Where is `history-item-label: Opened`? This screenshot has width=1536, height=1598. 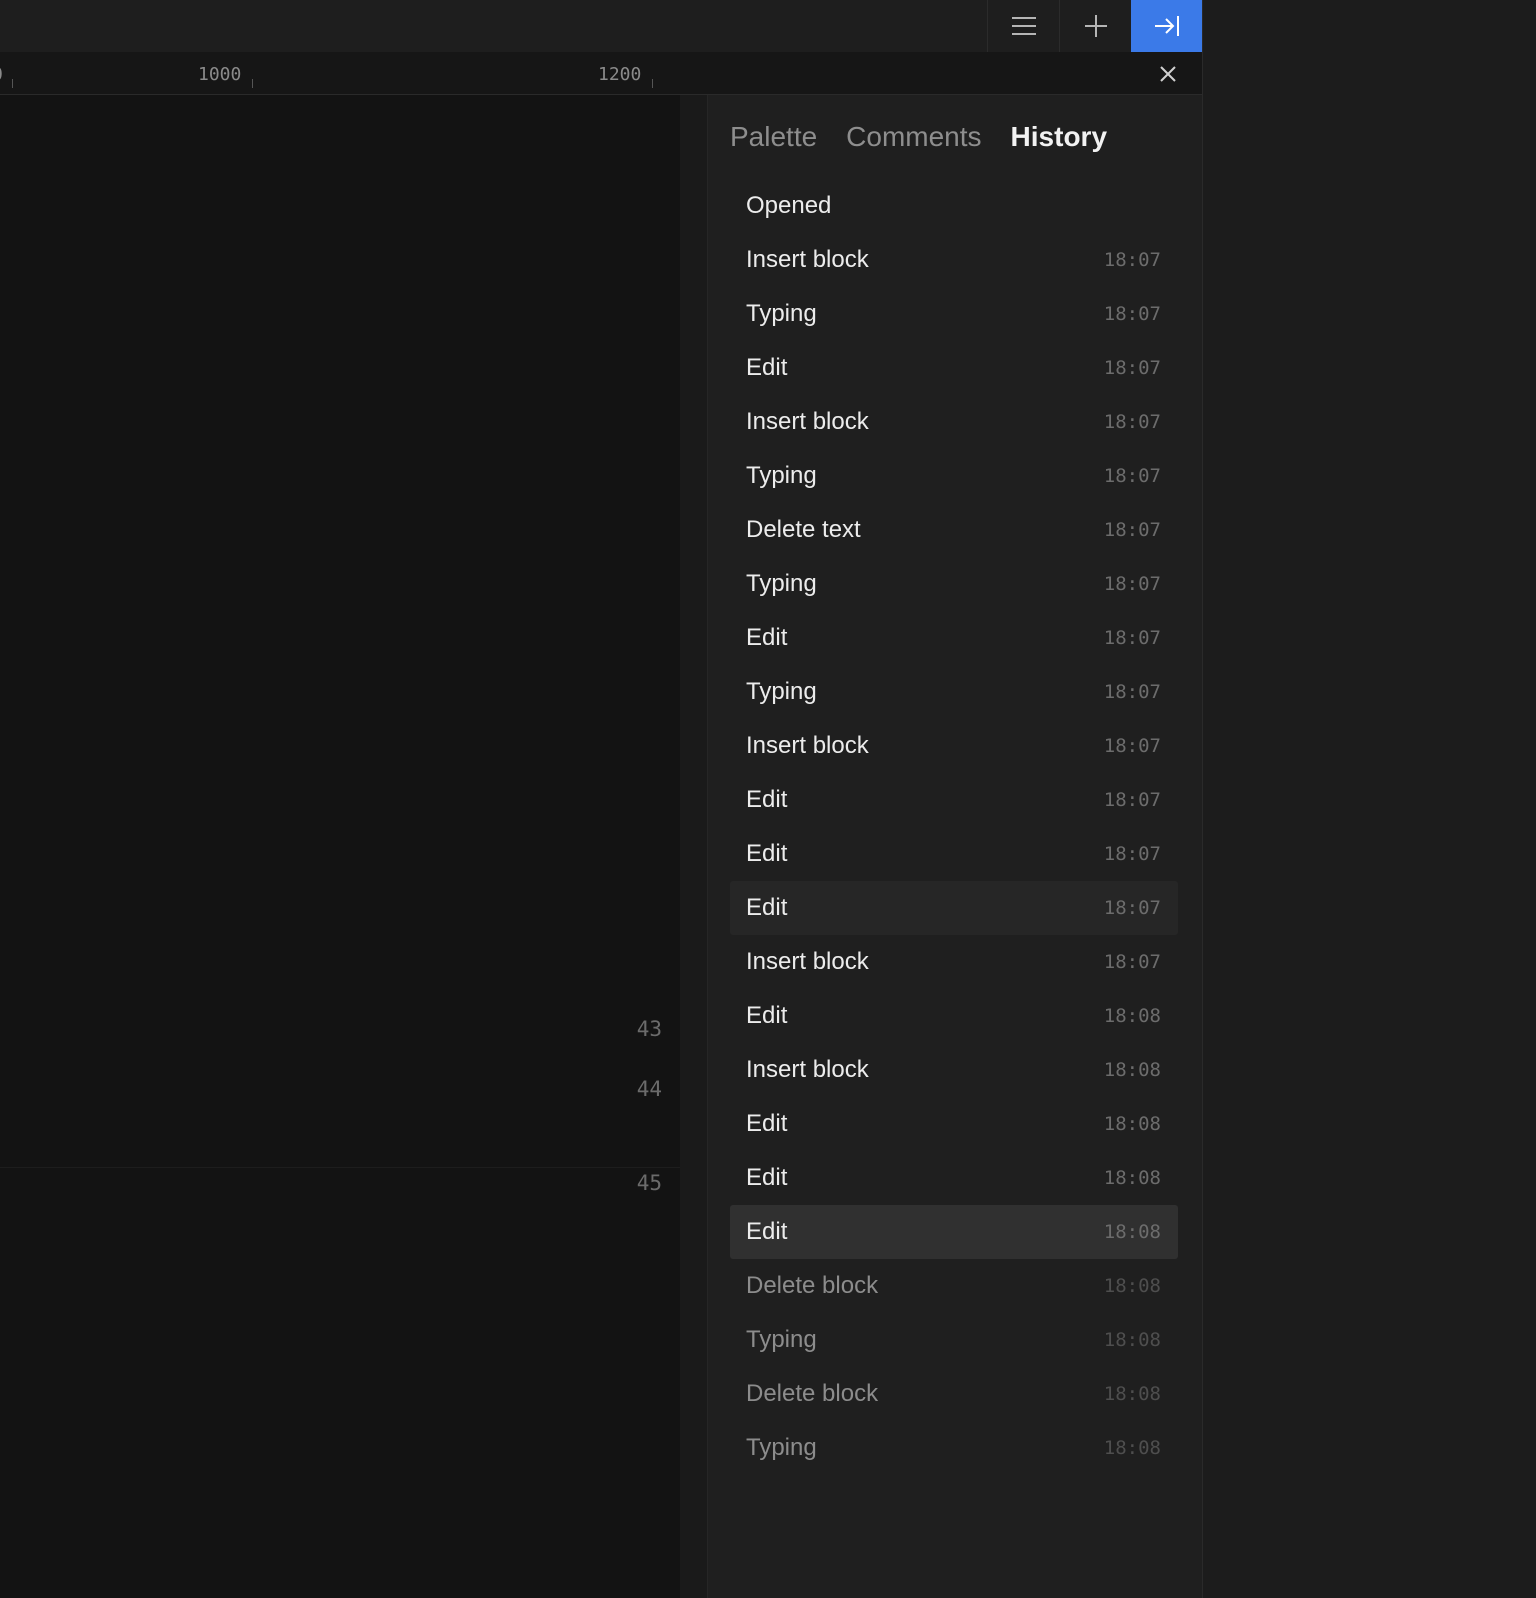 history-item-label: Opened is located at coordinates (789, 205).